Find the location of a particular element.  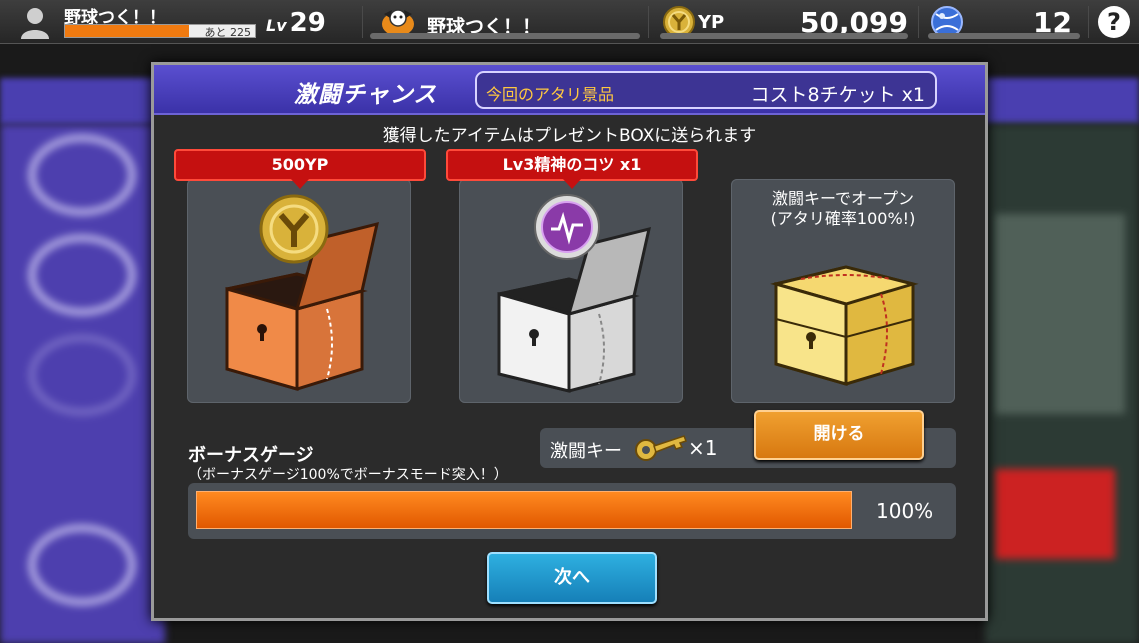

modal-header: 激闘チャンス 今回のアタリ景品 コスト8チケット x1 is located at coordinates (569, 90).